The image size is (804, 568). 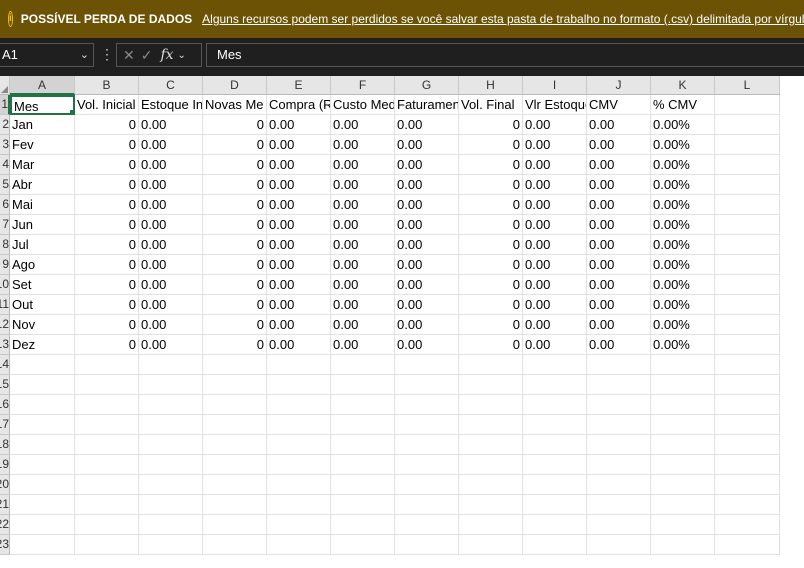 What do you see at coordinates (619, 145) in the screenshot?
I see `cell-j3: 0.00` at bounding box center [619, 145].